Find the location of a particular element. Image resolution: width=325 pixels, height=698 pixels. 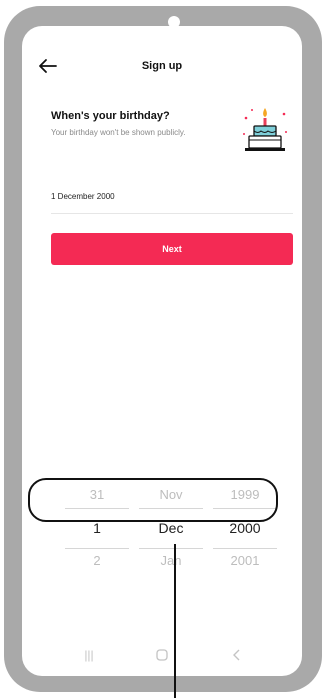

birthday-hint: Your birthday won't be shown publicly. is located at coordinates (118, 132).